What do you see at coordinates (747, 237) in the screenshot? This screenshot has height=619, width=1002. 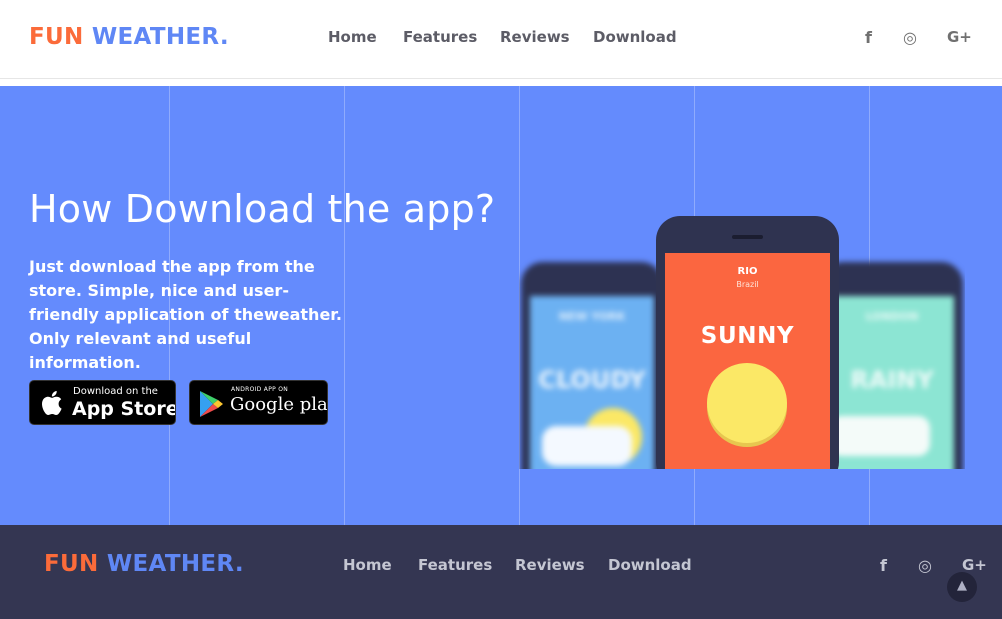 I see `phone-speaker` at bounding box center [747, 237].